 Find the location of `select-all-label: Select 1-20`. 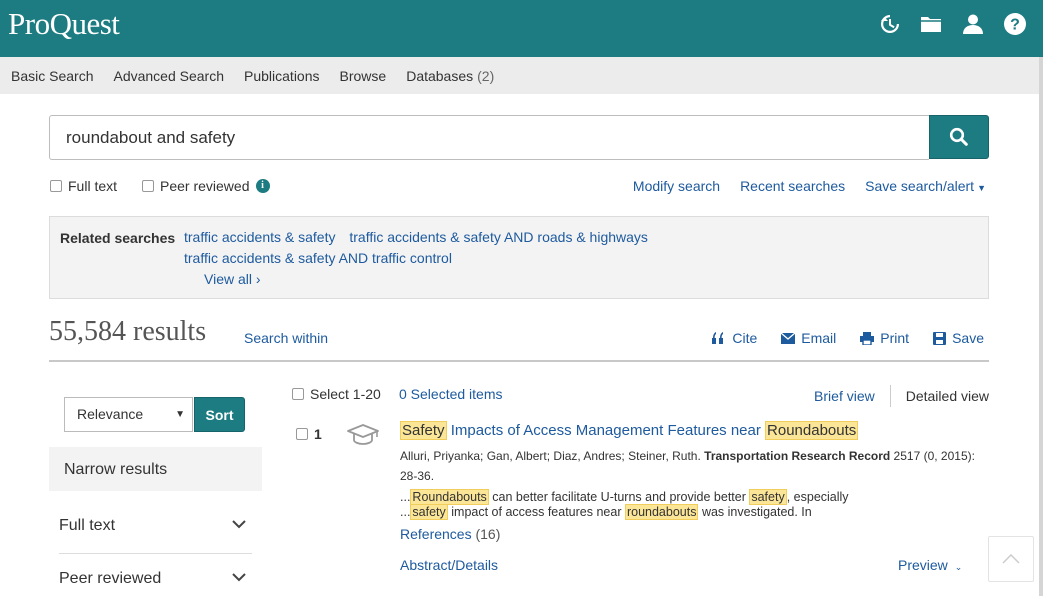

select-all-label: Select 1-20 is located at coordinates (345, 394).